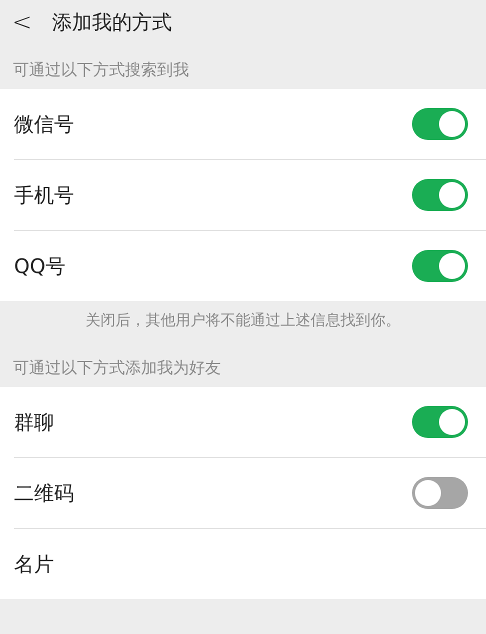 This screenshot has width=486, height=634. Describe the element at coordinates (112, 22) in the screenshot. I see `page-title: 添加我的方式` at that location.